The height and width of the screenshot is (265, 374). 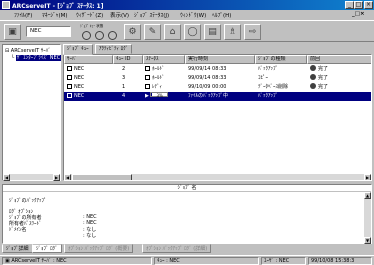 What do you see at coordinates (367, 218) in the screenshot?
I see `detail-vscroll: ▲ ▼` at bounding box center [367, 218].